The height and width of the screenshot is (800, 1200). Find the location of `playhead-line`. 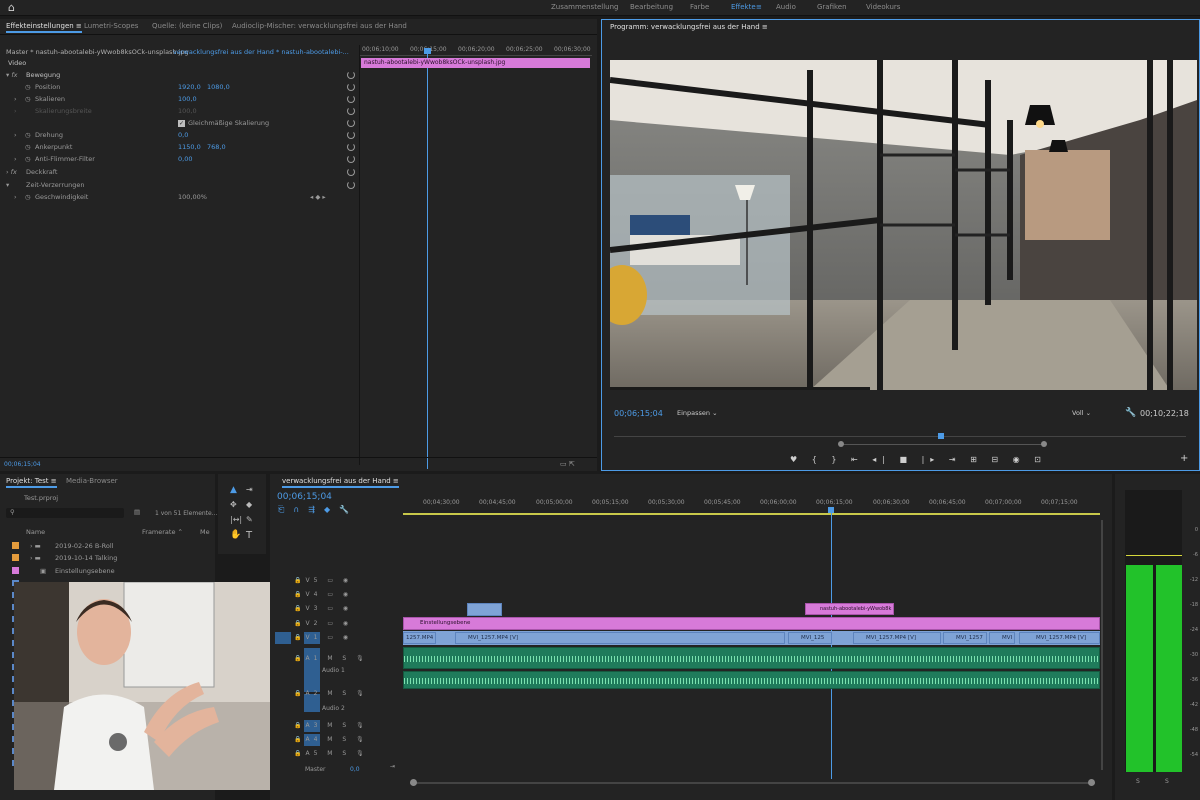

playhead-line is located at coordinates (427, 259).